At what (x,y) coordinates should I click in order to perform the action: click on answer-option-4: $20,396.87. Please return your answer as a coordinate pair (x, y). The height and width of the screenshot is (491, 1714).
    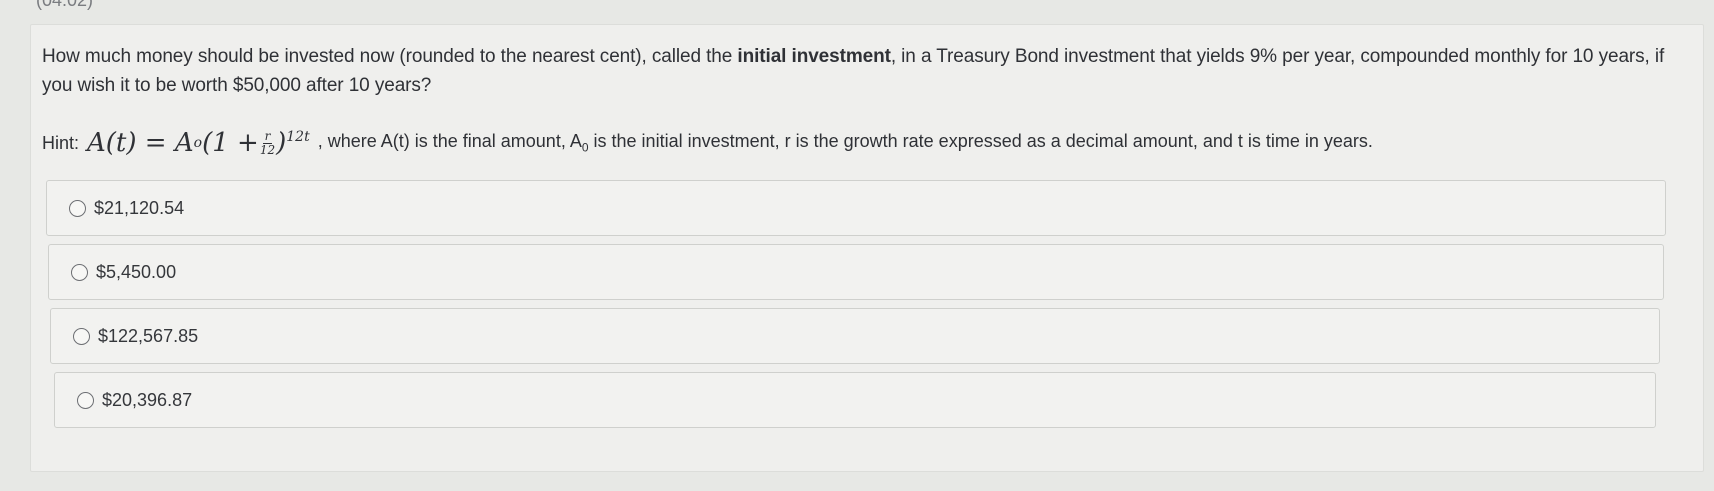
    Looking at the image, I should click on (855, 400).